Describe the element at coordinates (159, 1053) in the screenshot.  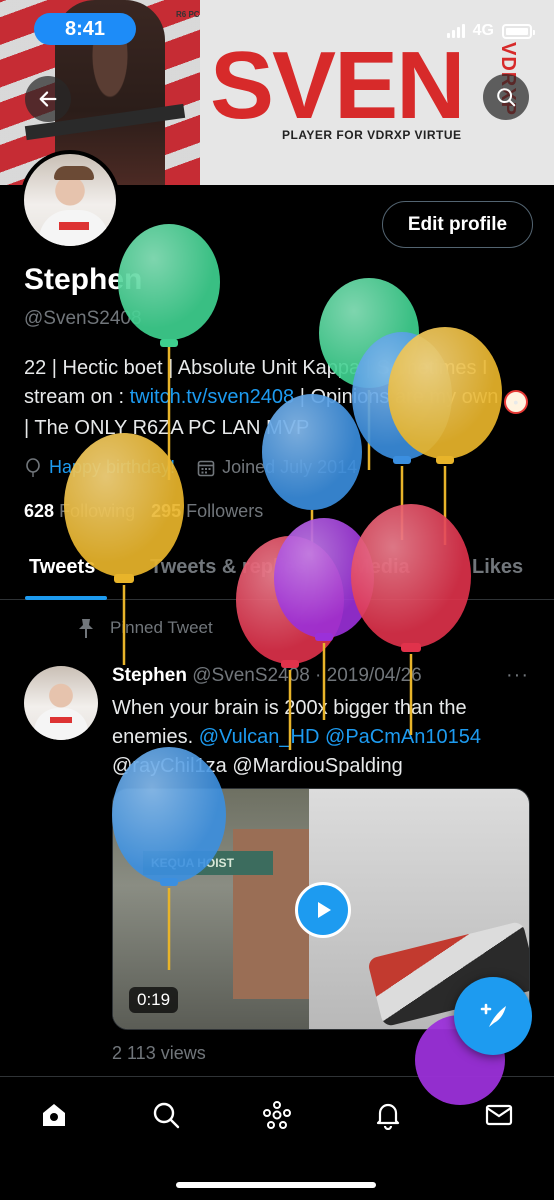
I see `tweet-views: 2 113 views` at that location.